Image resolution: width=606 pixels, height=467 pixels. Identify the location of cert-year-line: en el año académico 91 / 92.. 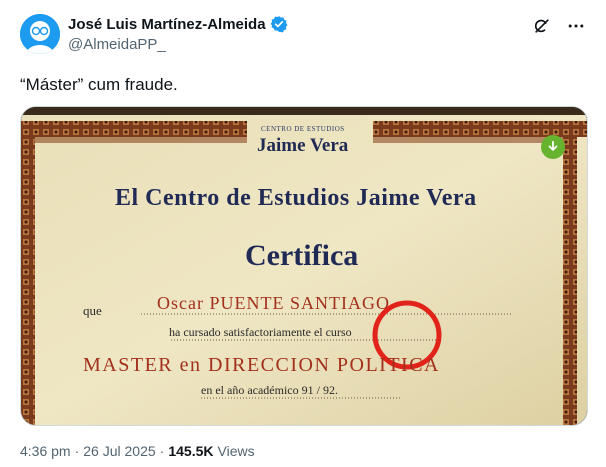
(269, 390).